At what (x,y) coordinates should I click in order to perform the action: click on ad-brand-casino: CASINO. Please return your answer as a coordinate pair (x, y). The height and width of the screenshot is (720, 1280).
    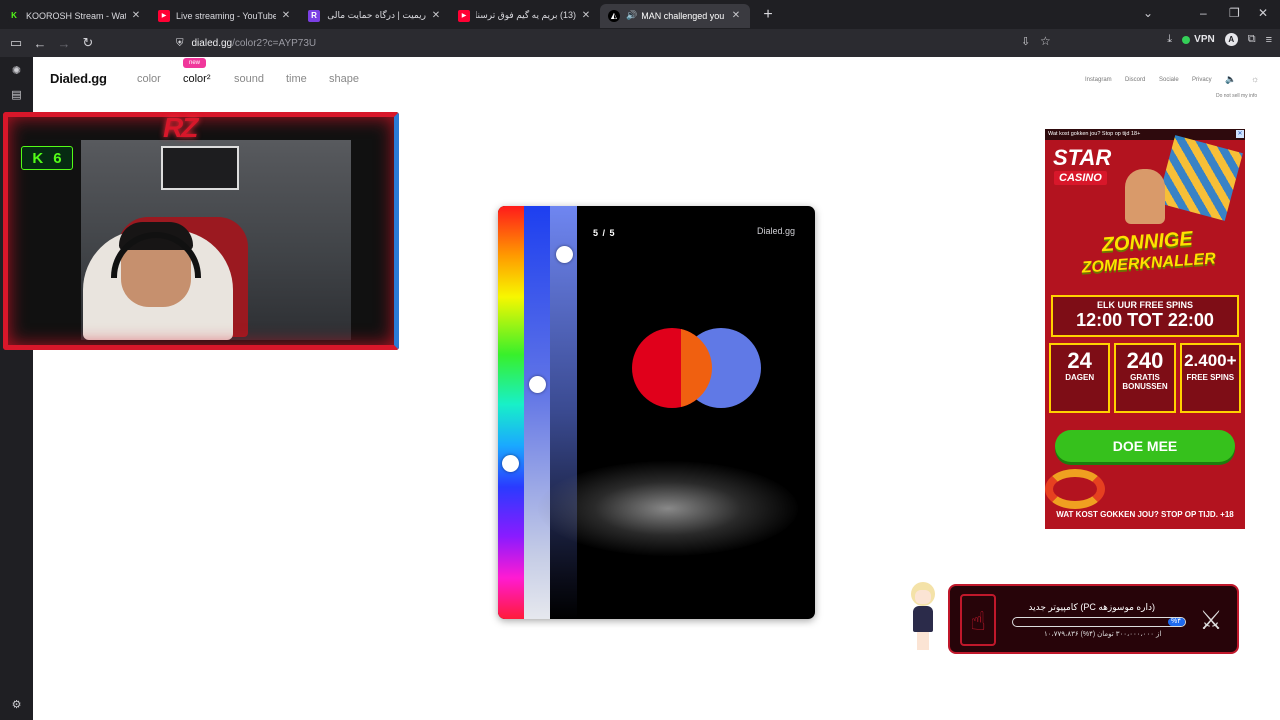
    Looking at the image, I should click on (1080, 178).